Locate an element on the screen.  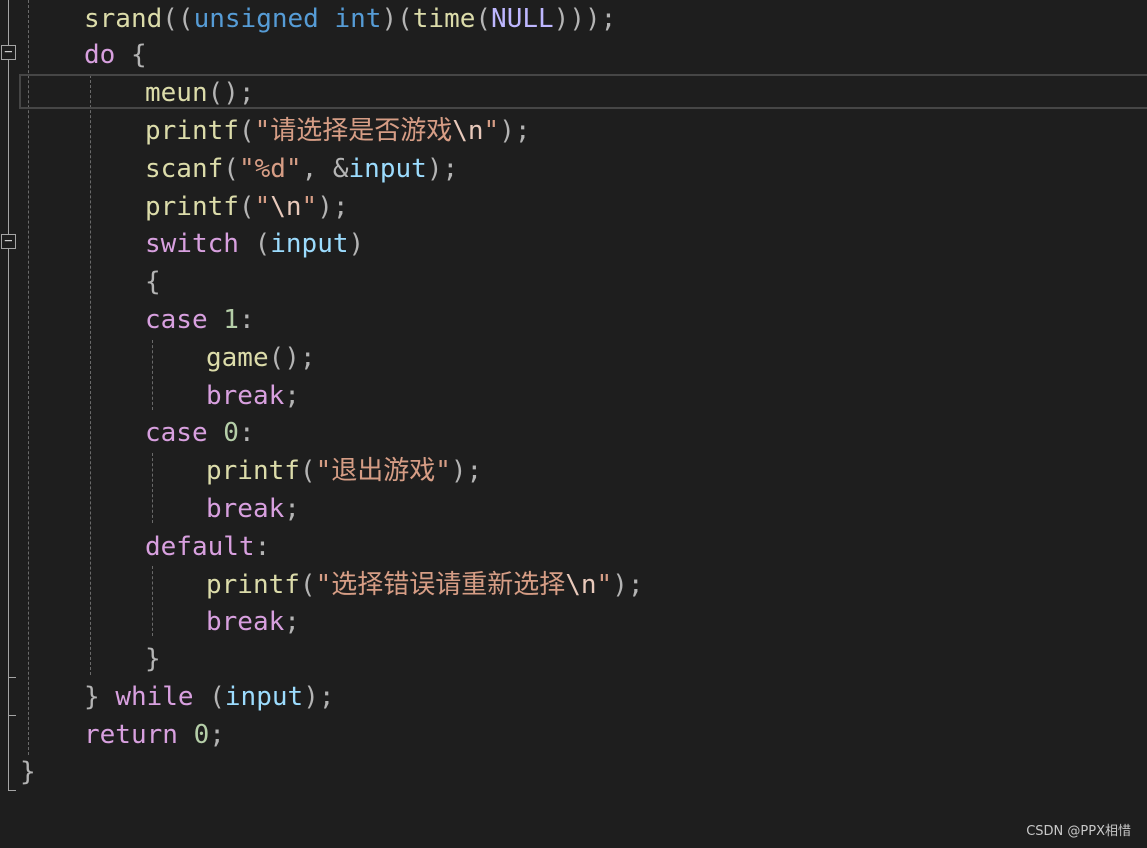
code-line: do { is located at coordinates (115, 55).